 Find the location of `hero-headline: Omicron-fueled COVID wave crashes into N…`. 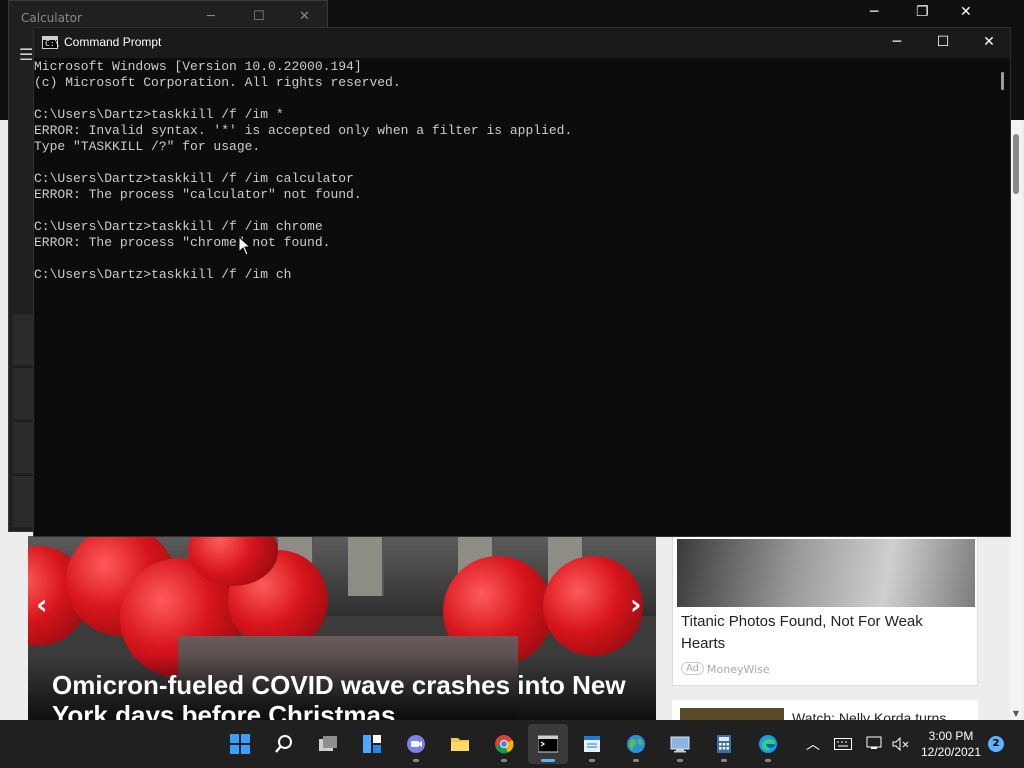

hero-headline: Omicron-fueled COVID wave crashes into N… is located at coordinates (347, 695).